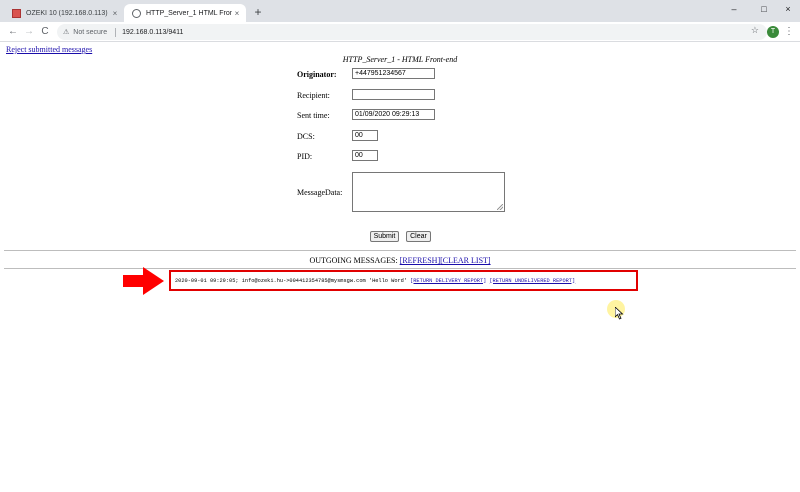  Describe the element at coordinates (136, 13) in the screenshot. I see `globe-favicon-icon` at that location.